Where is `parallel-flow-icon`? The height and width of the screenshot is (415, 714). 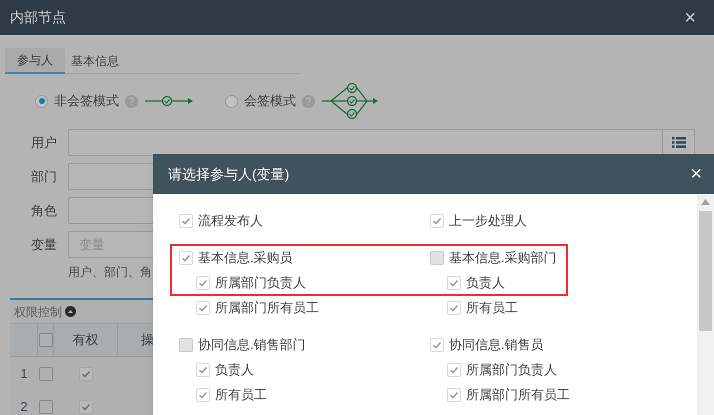 parallel-flow-icon is located at coordinates (350, 101).